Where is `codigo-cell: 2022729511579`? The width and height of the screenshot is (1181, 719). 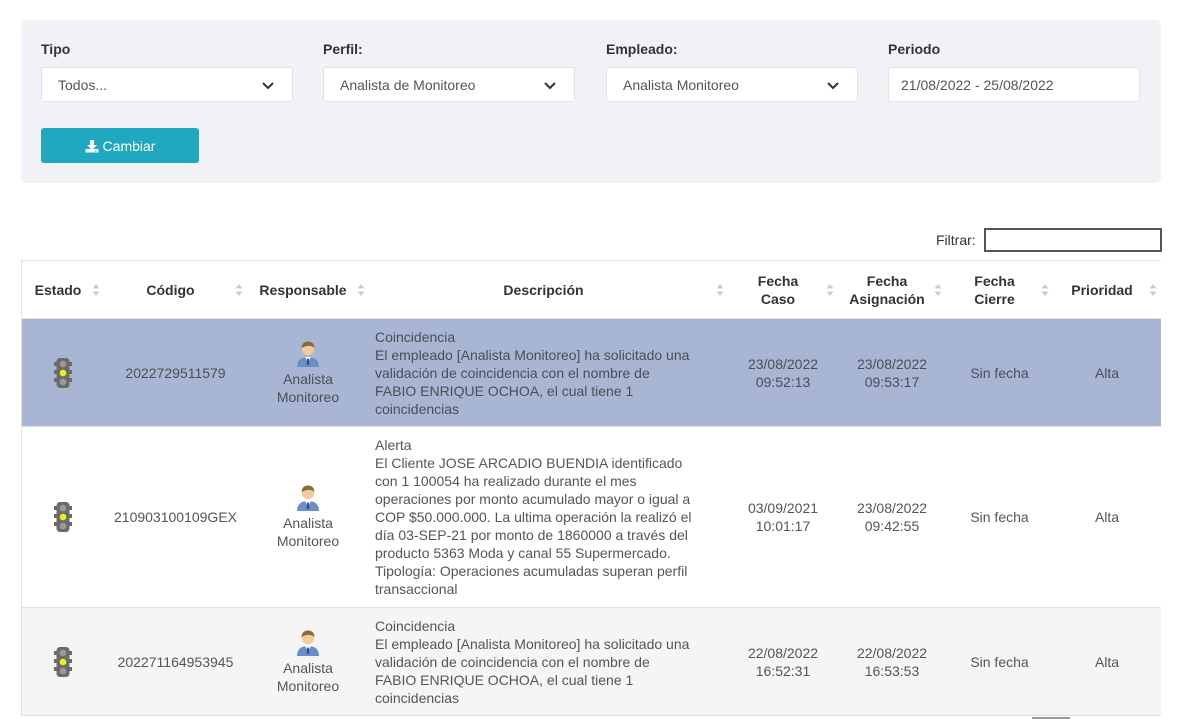 codigo-cell: 2022729511579 is located at coordinates (175, 372).